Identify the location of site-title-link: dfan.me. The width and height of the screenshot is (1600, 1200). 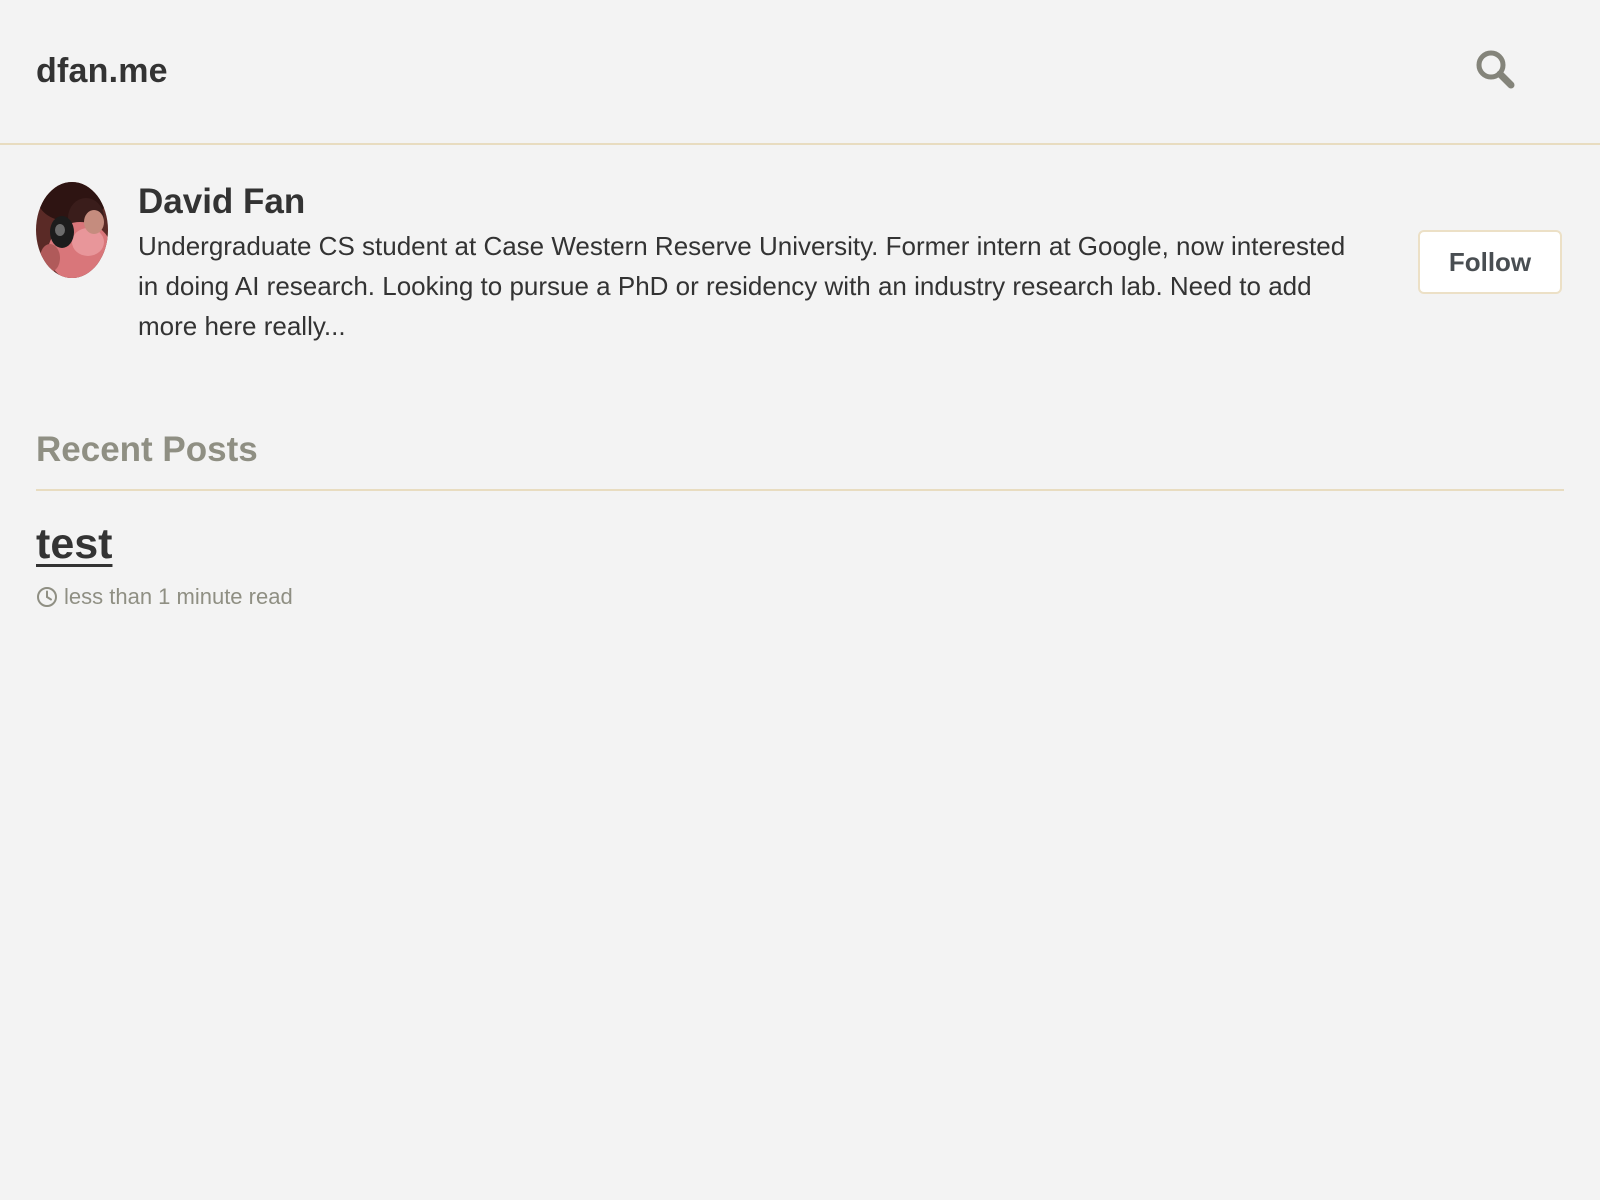
(102, 71).